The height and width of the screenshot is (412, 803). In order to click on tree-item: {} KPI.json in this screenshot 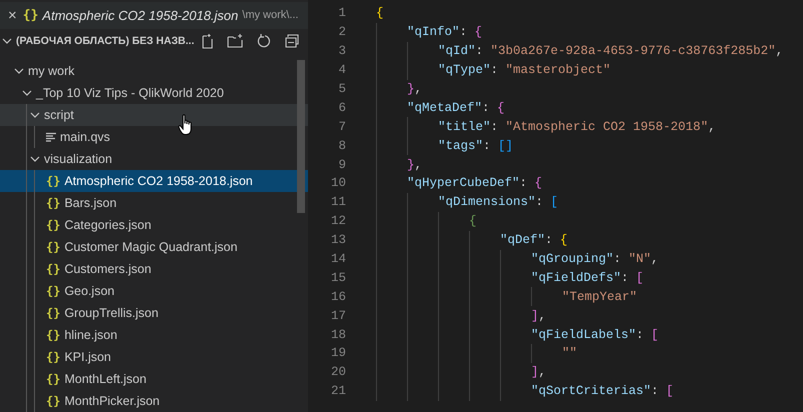, I will do `click(154, 357)`.